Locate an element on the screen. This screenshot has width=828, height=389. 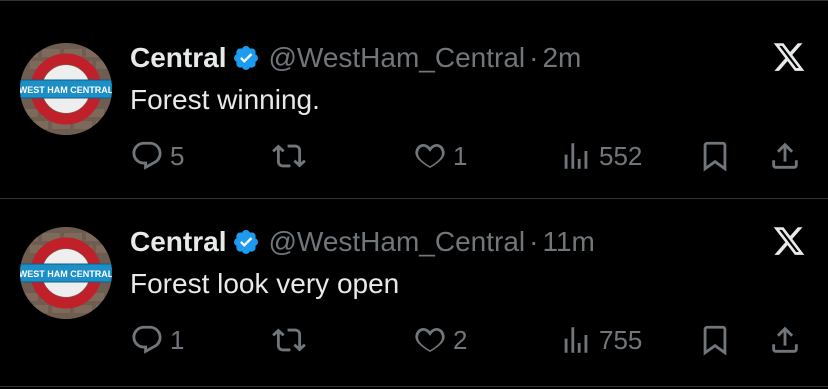
views-button: 755 is located at coordinates (600, 340).